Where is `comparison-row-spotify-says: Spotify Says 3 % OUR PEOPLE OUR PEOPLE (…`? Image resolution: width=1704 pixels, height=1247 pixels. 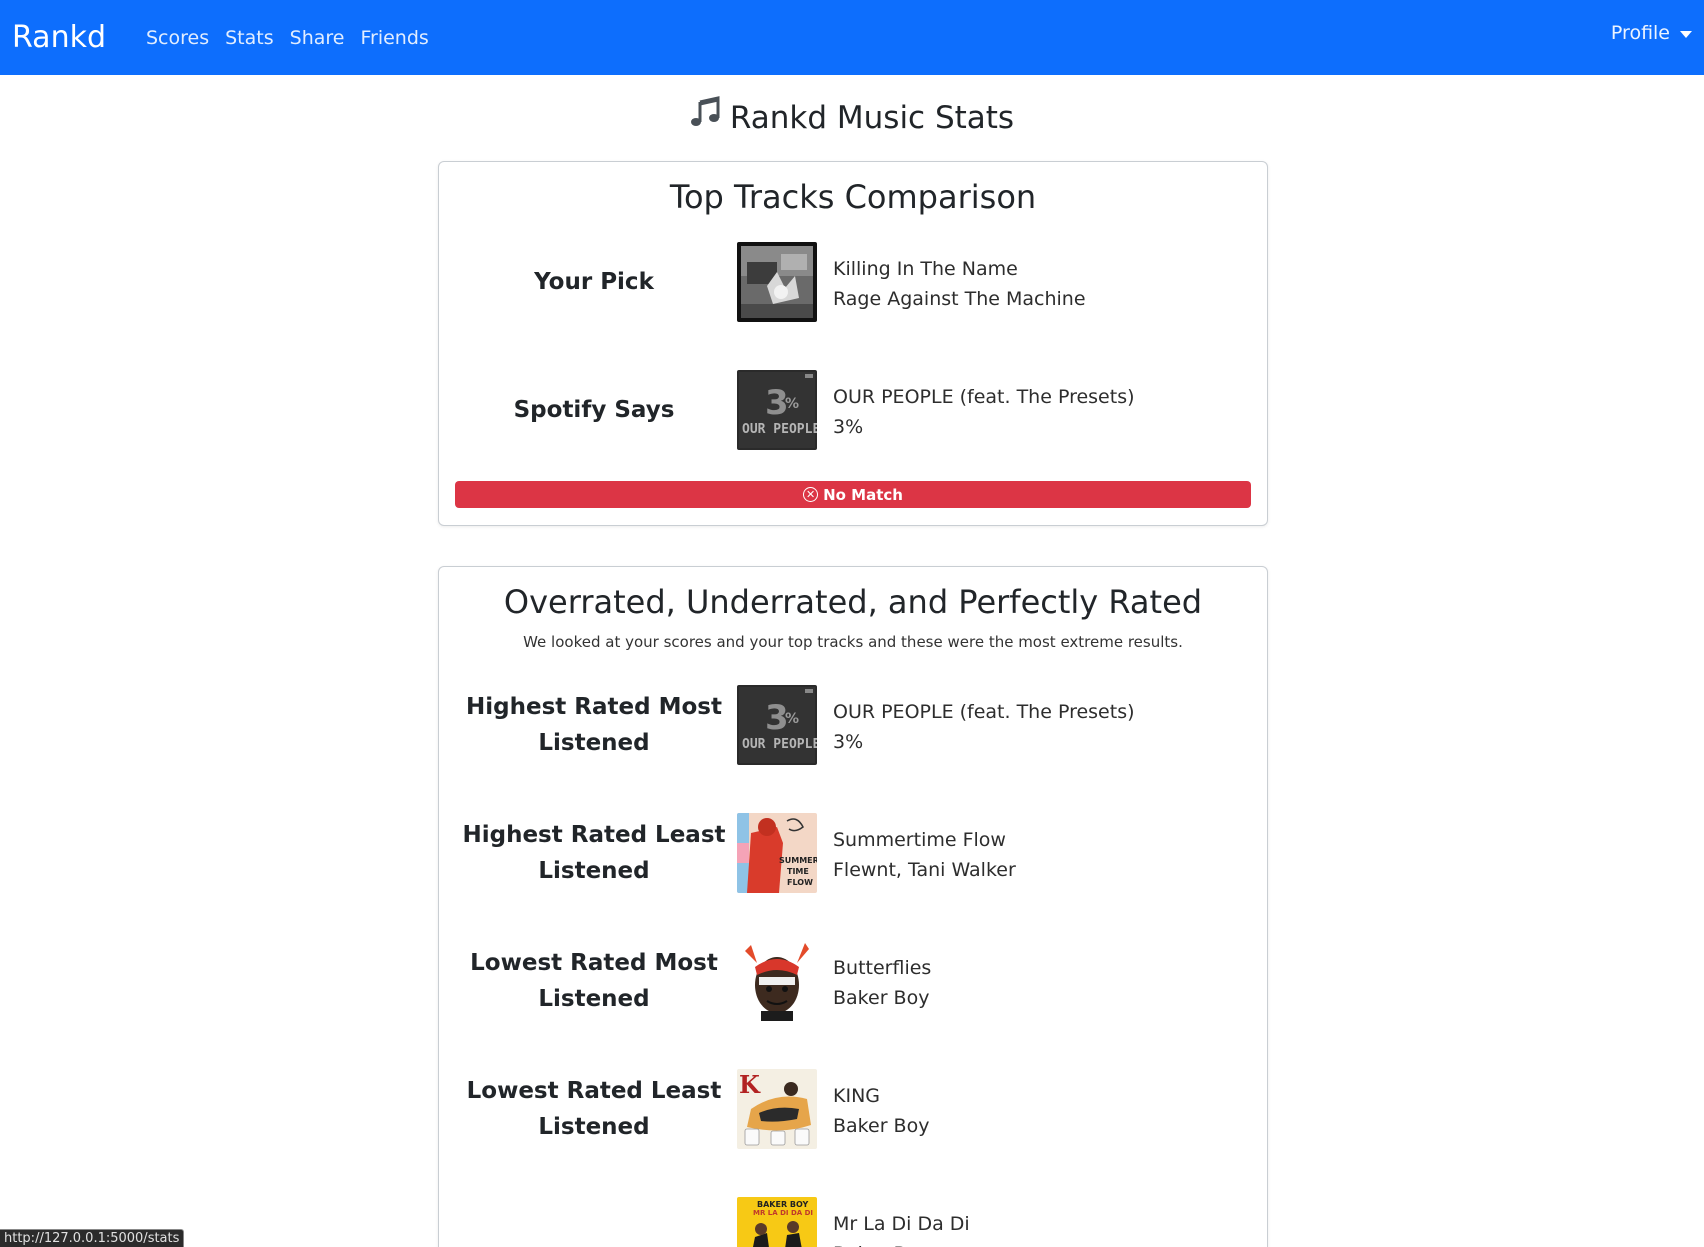
comparison-row-spotify-says: Spotify Says 3 % OUR PEOPLE OUR PEOPLE (… is located at coordinates (853, 410).